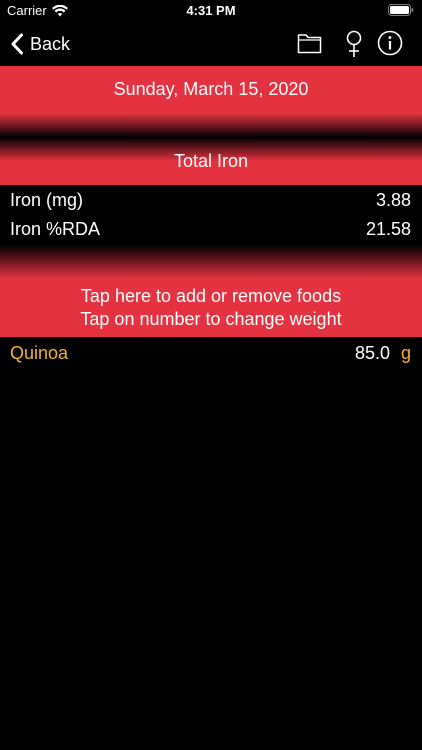 Image resolution: width=422 pixels, height=750 pixels. What do you see at coordinates (211, 296) in the screenshot?
I see `instruction-line-1: Tap here to add or remove foods` at bounding box center [211, 296].